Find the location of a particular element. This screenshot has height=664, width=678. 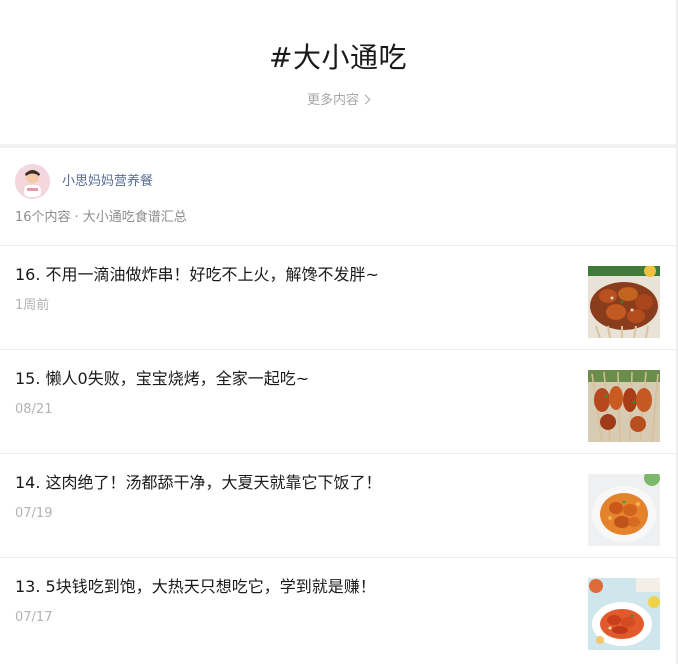

article-date: 07/19 is located at coordinates (34, 513).